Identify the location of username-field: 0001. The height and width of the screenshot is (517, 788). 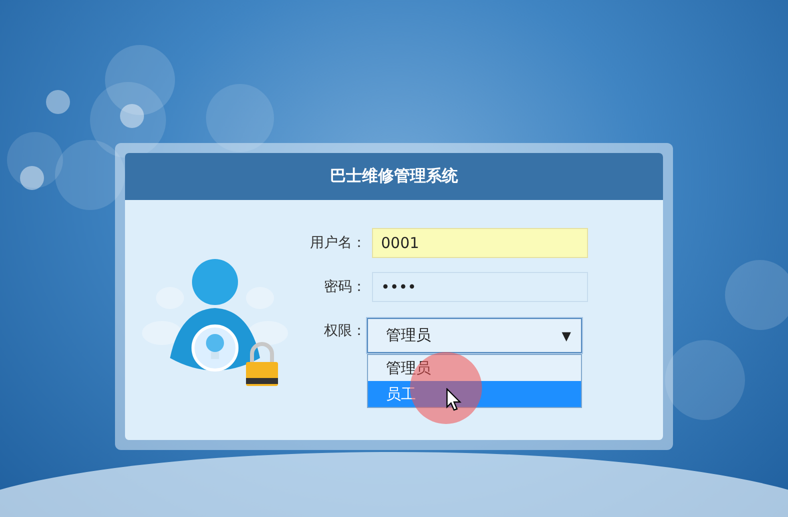
(480, 243).